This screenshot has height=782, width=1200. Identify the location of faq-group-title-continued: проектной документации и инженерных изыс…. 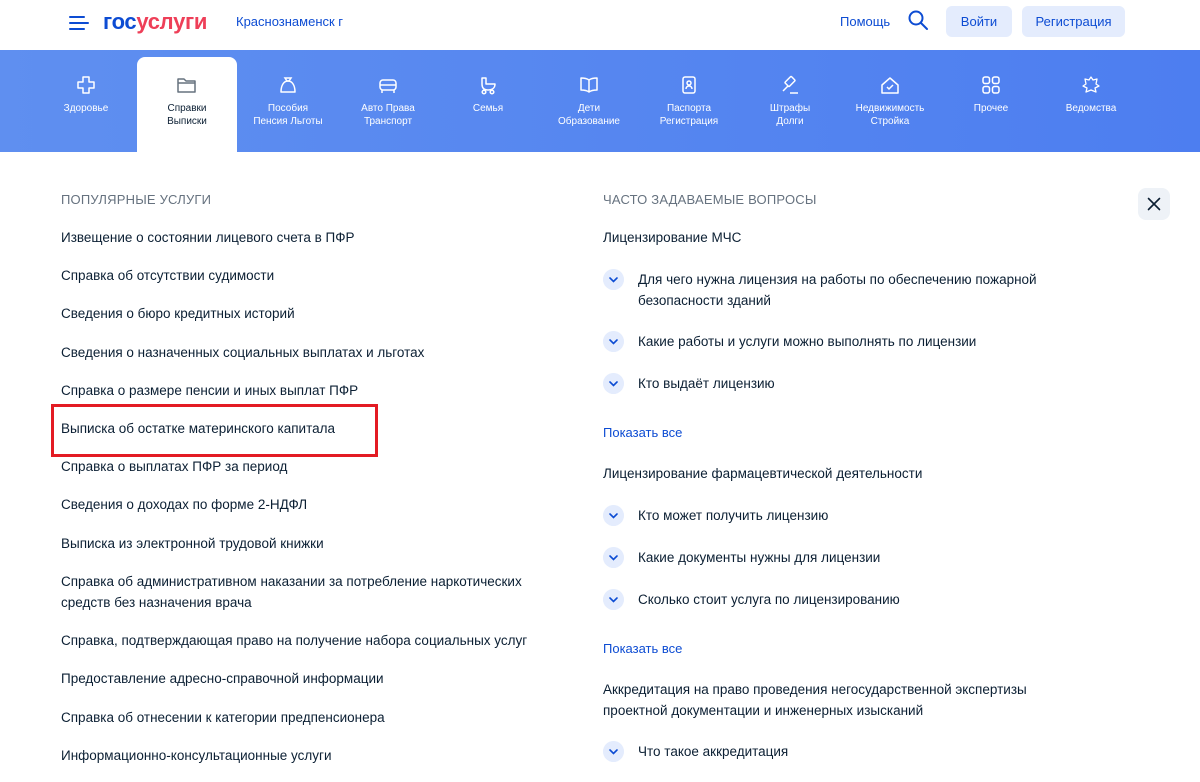
(763, 710).